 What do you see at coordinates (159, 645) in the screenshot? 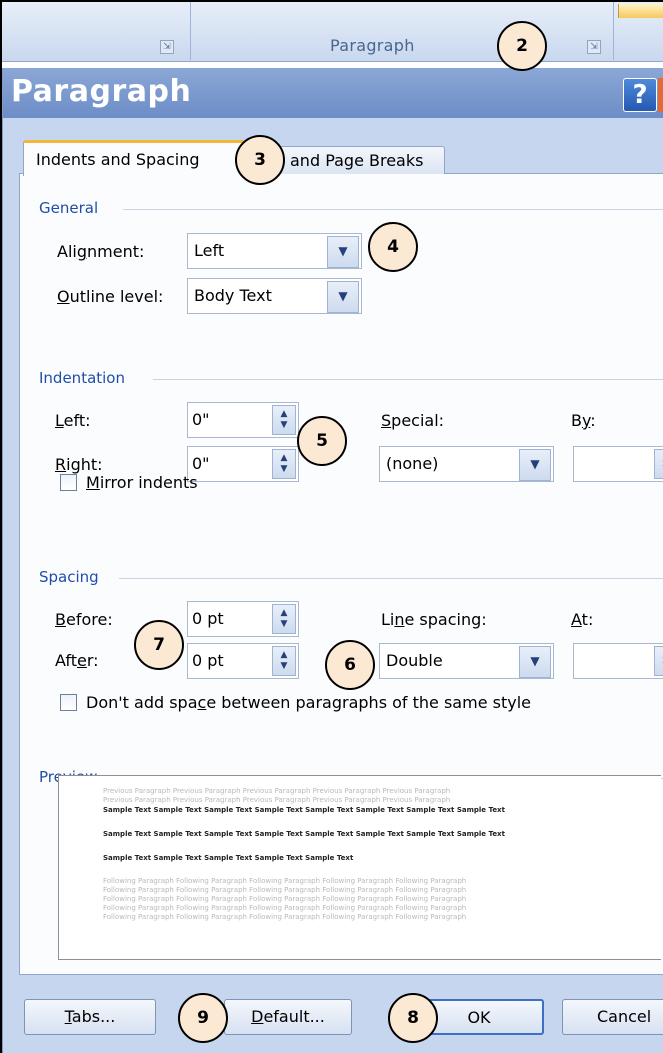
I see `callout-7: 7` at bounding box center [159, 645].